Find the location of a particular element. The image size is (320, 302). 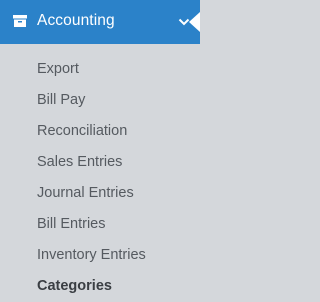

menu-item-label: Inventory Entries is located at coordinates (91, 255).